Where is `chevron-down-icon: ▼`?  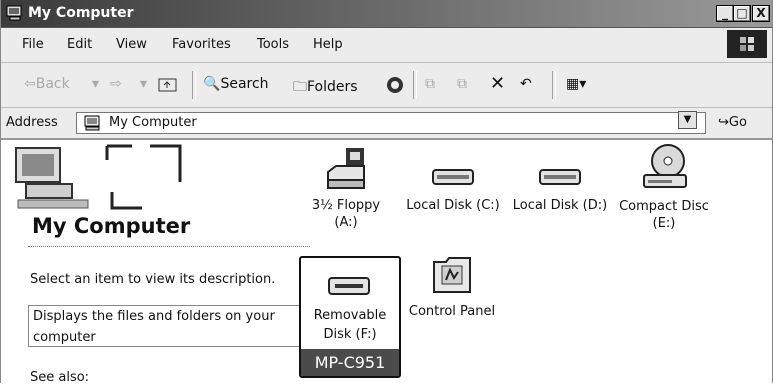
chevron-down-icon: ▼ is located at coordinates (687, 119).